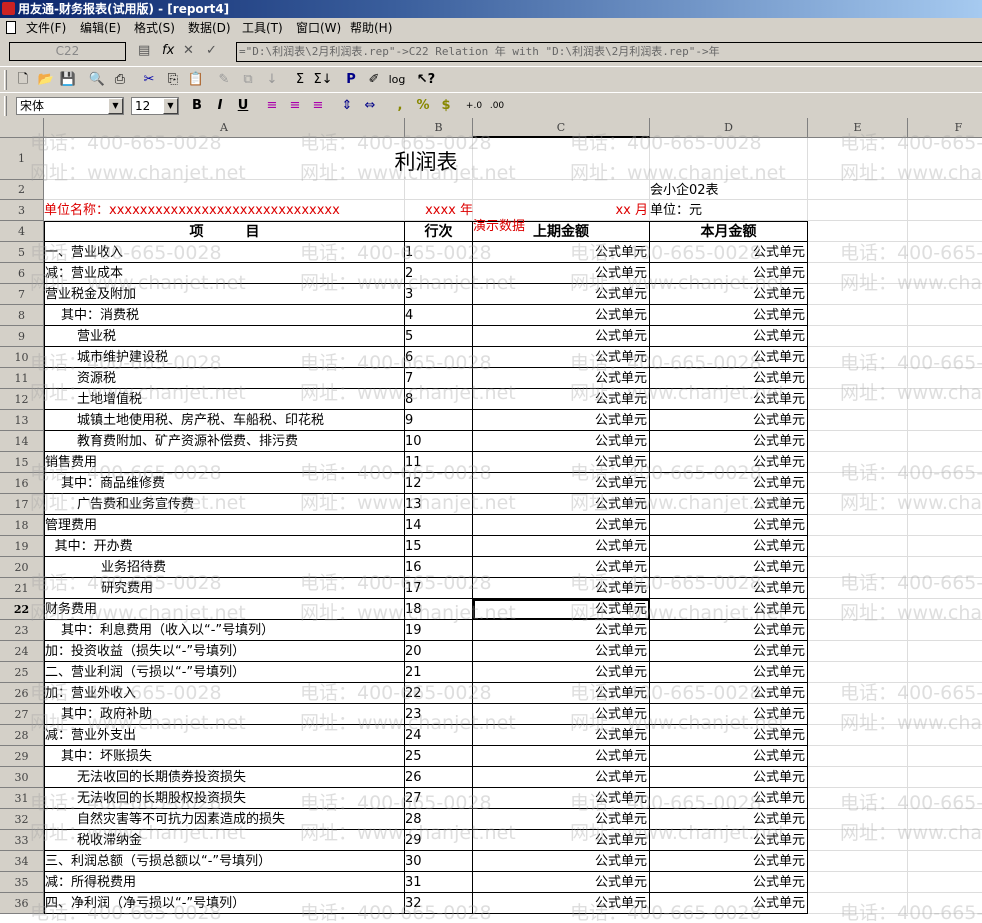  Describe the element at coordinates (22, 315) in the screenshot. I see `row-header-8: 8` at that location.